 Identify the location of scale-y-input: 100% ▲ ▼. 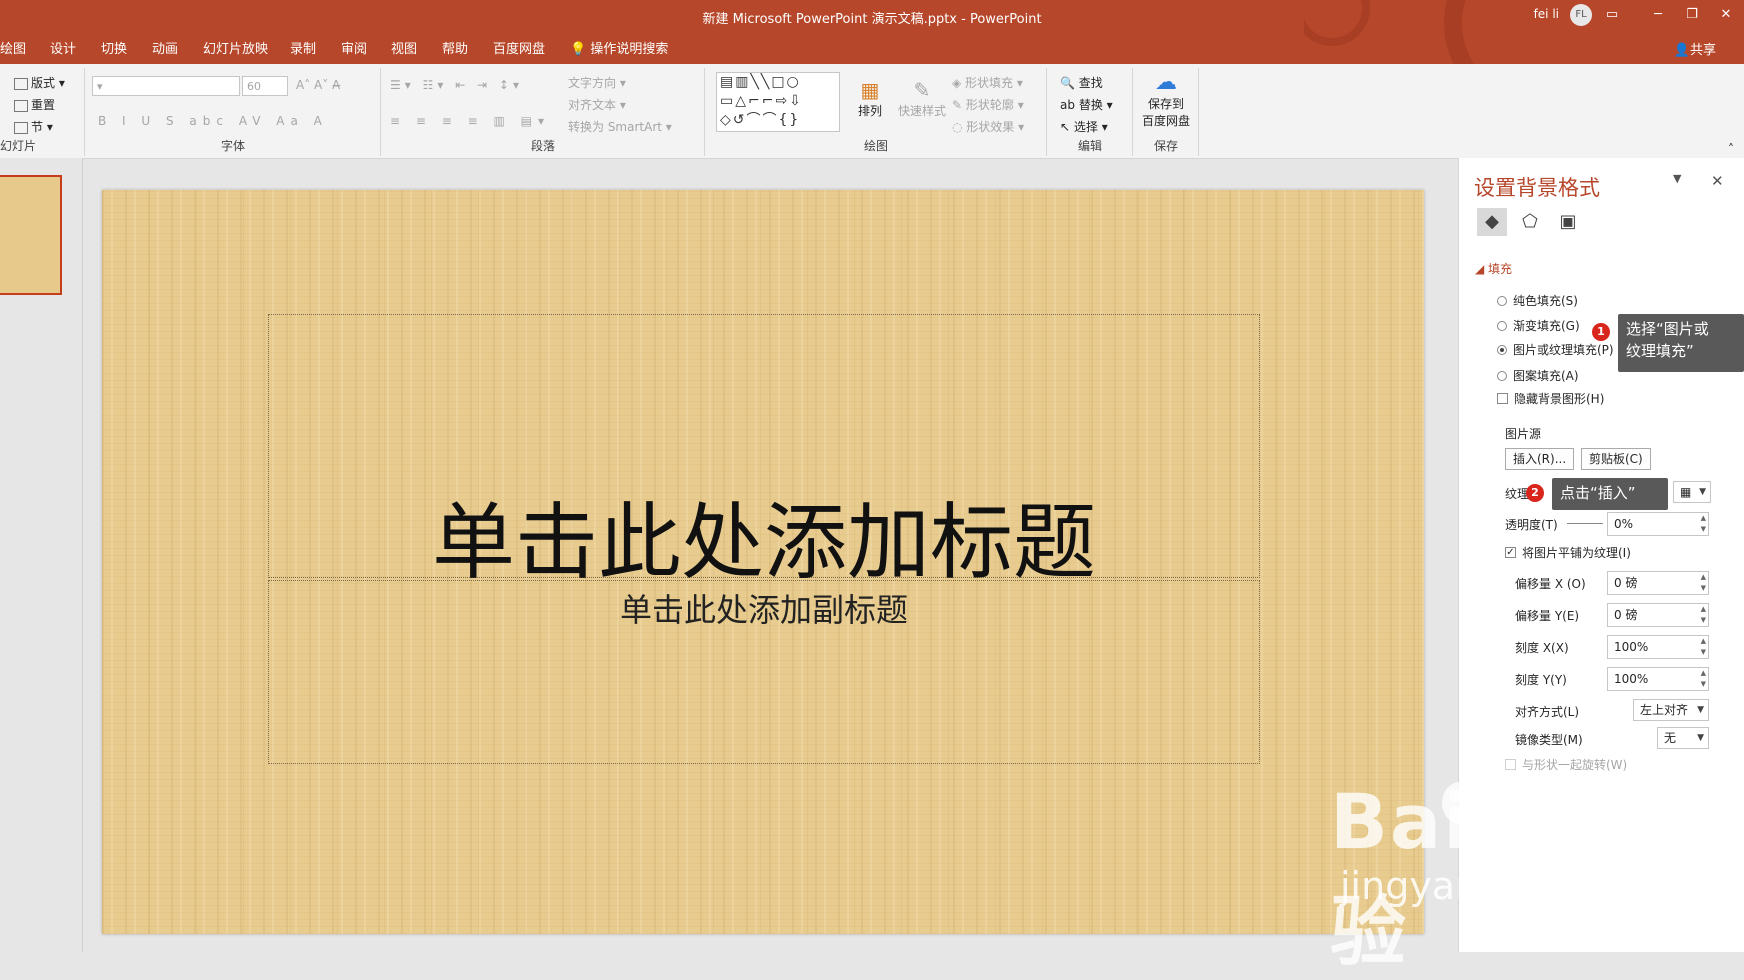
(1658, 679).